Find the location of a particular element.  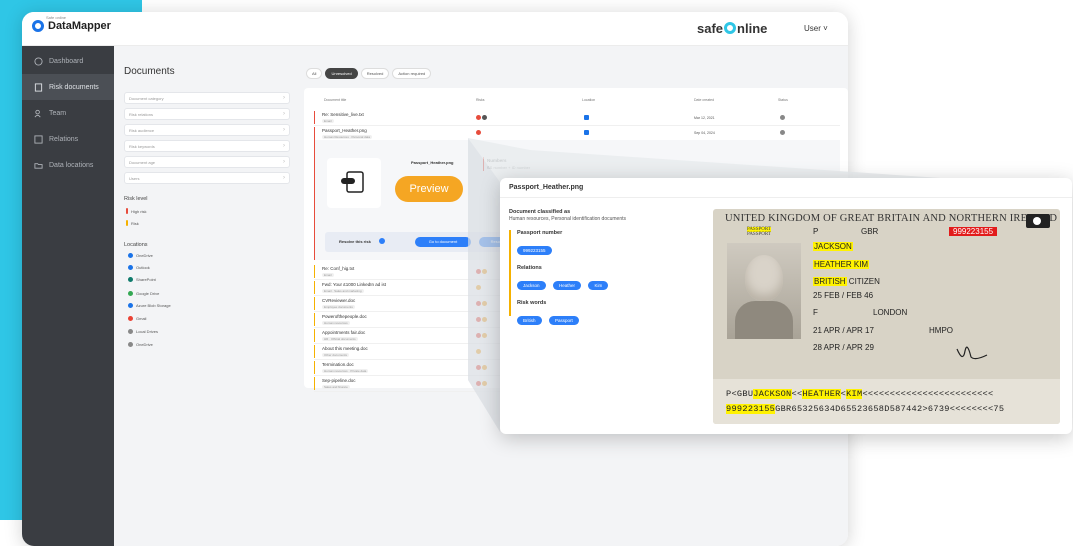

sidebar-item-label: Risk documents is located at coordinates (74, 87).